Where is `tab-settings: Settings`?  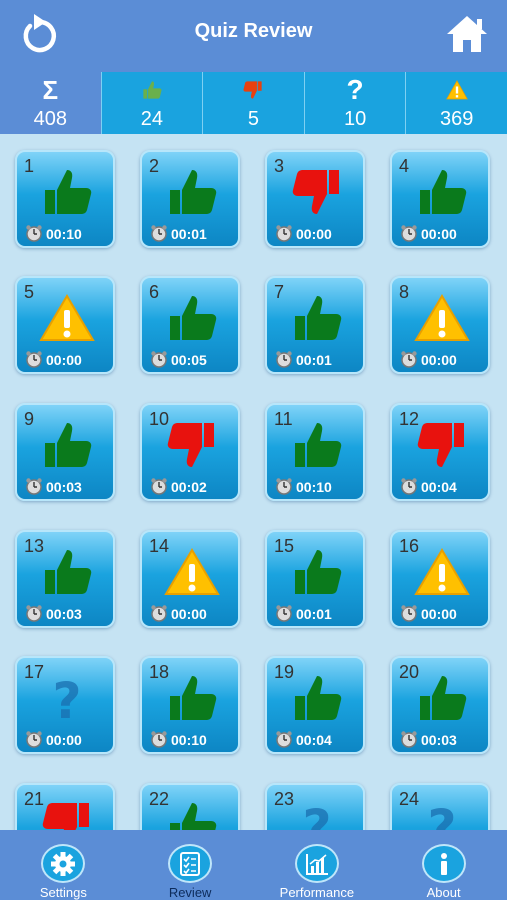
tab-settings: Settings is located at coordinates (63, 865).